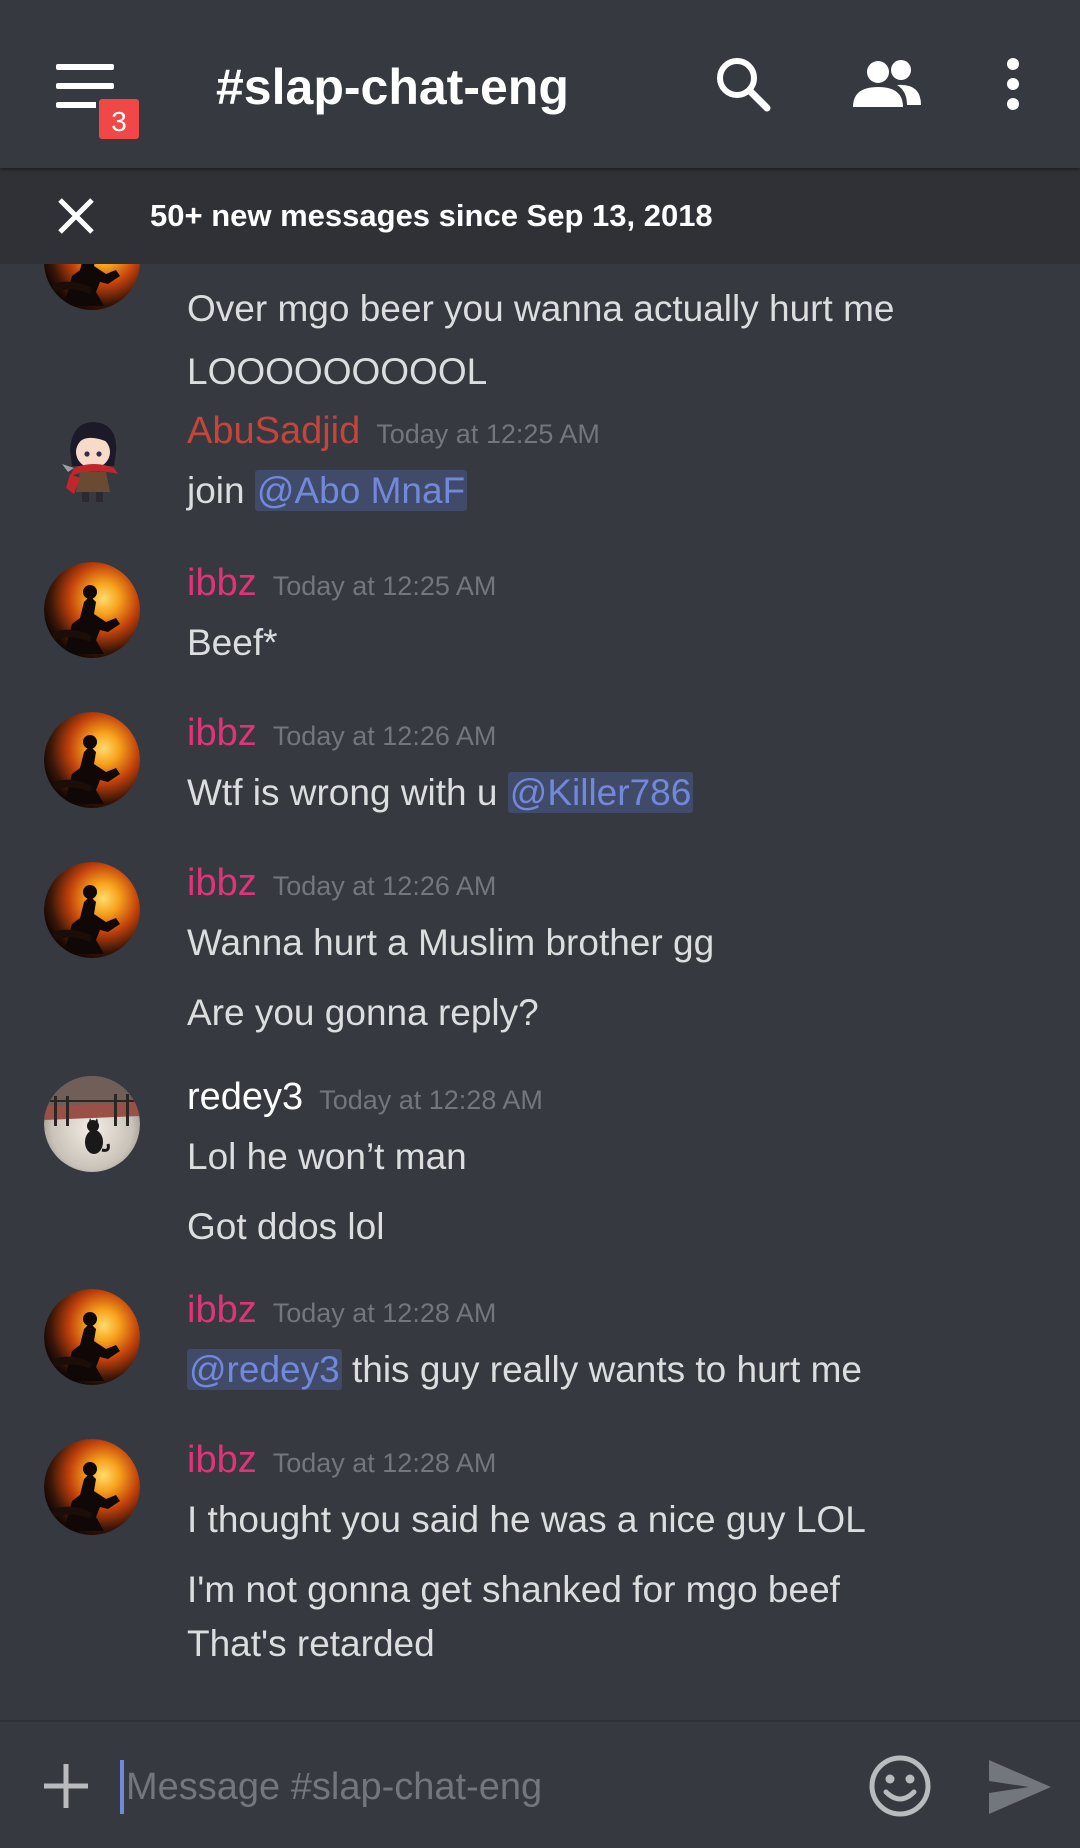 The width and height of the screenshot is (1080, 1848). Describe the element at coordinates (361, 490) in the screenshot. I see `user-mention: @Abo MnaF` at that location.